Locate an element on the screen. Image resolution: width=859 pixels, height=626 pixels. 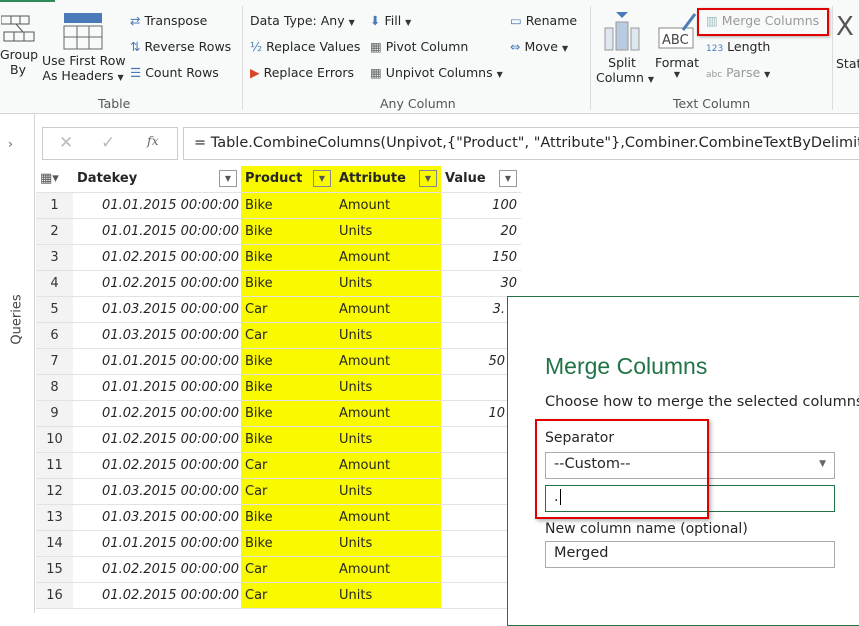
queries-pane: › Queries is located at coordinates (17, 363).